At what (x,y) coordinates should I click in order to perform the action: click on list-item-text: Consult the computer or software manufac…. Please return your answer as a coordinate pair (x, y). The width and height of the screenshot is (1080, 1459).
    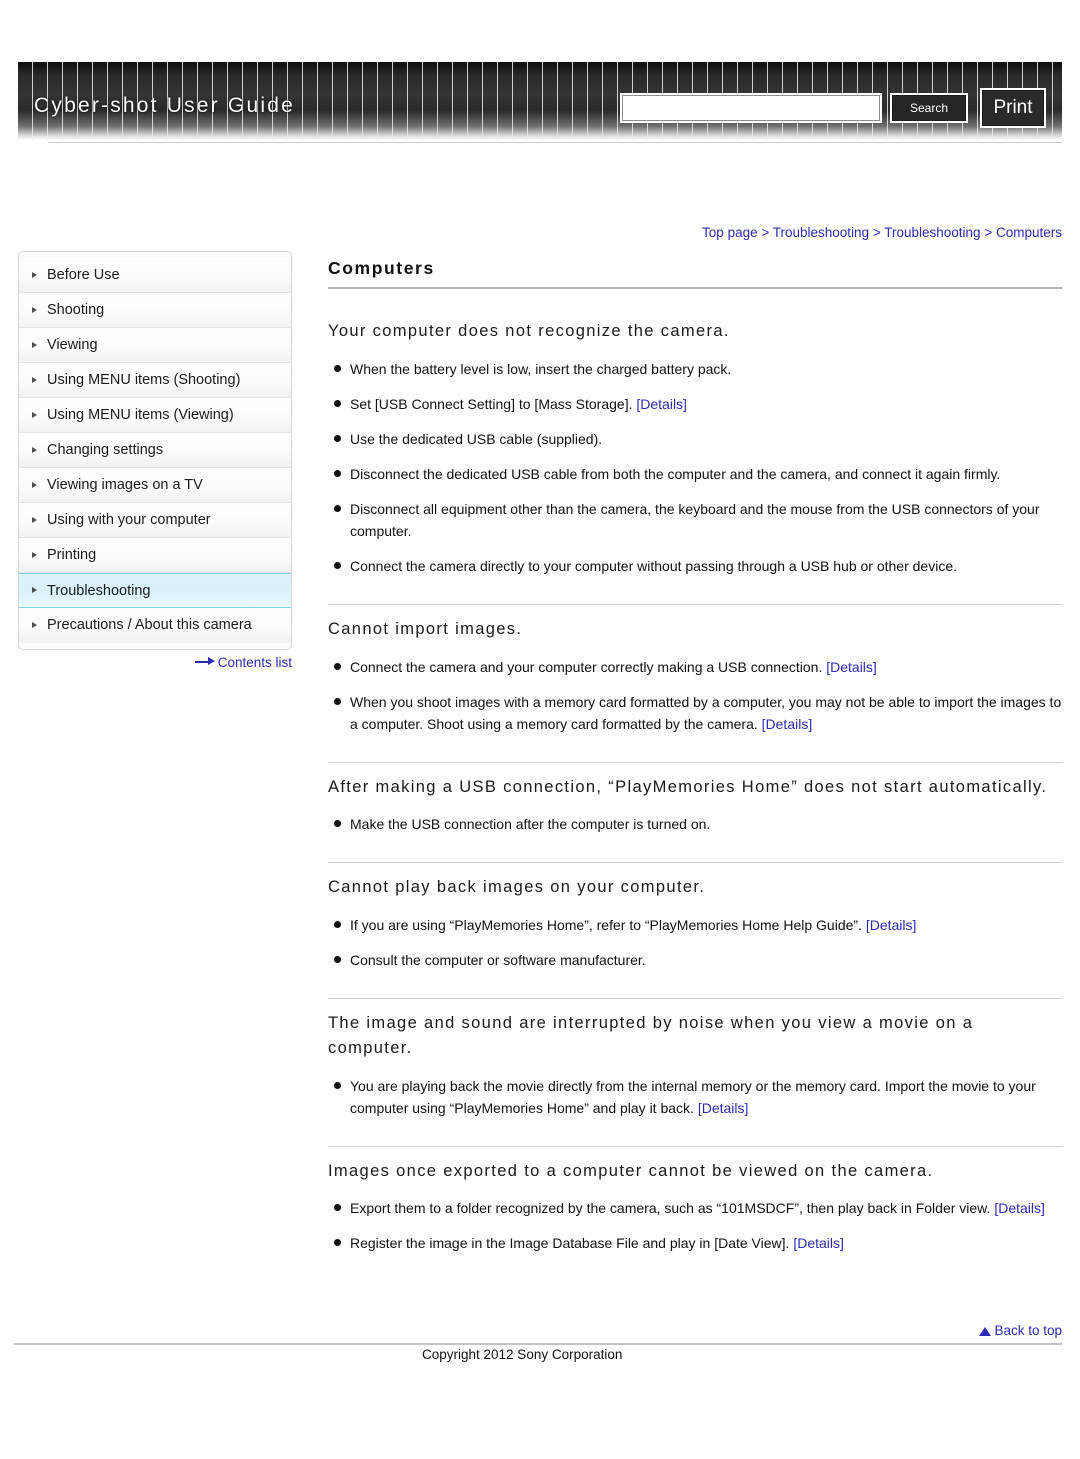
    Looking at the image, I should click on (498, 960).